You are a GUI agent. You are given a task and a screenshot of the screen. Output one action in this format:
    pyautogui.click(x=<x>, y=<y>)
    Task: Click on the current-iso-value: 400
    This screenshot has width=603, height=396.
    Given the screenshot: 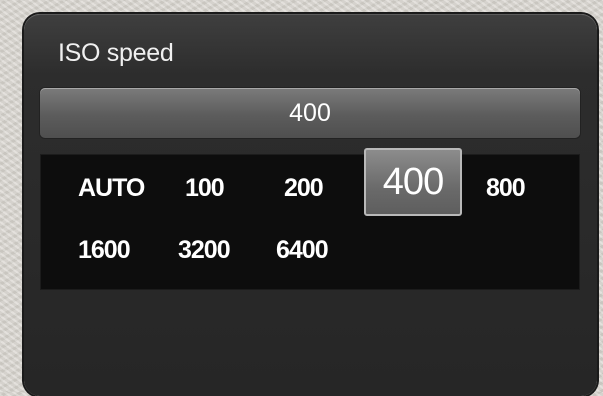 What is the action you would take?
    pyautogui.click(x=310, y=113)
    